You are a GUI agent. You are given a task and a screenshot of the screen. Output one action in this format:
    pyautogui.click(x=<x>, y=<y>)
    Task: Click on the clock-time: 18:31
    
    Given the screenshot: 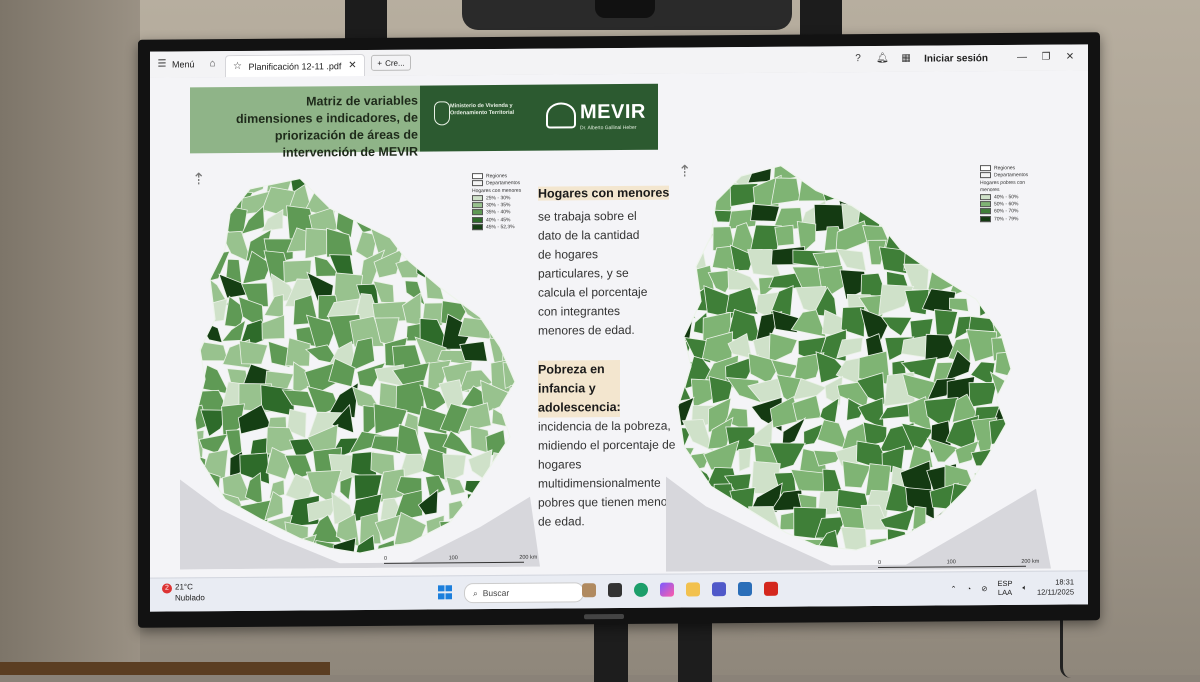 What is the action you would take?
    pyautogui.click(x=1064, y=582)
    